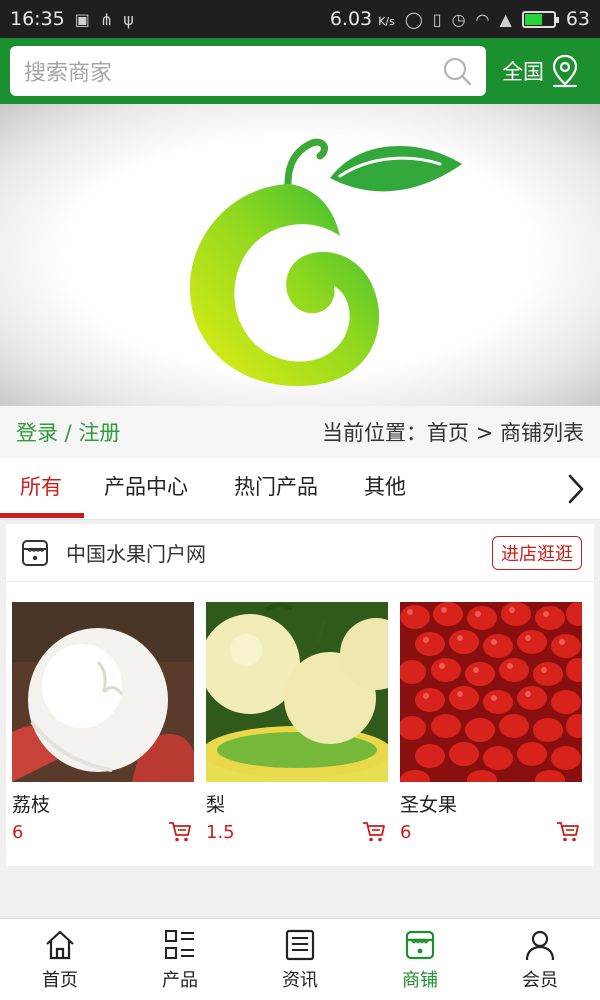 Image resolution: width=600 pixels, height=1000 pixels. Describe the element at coordinates (31, 805) in the screenshot. I see `product-name: 荔枝` at that location.